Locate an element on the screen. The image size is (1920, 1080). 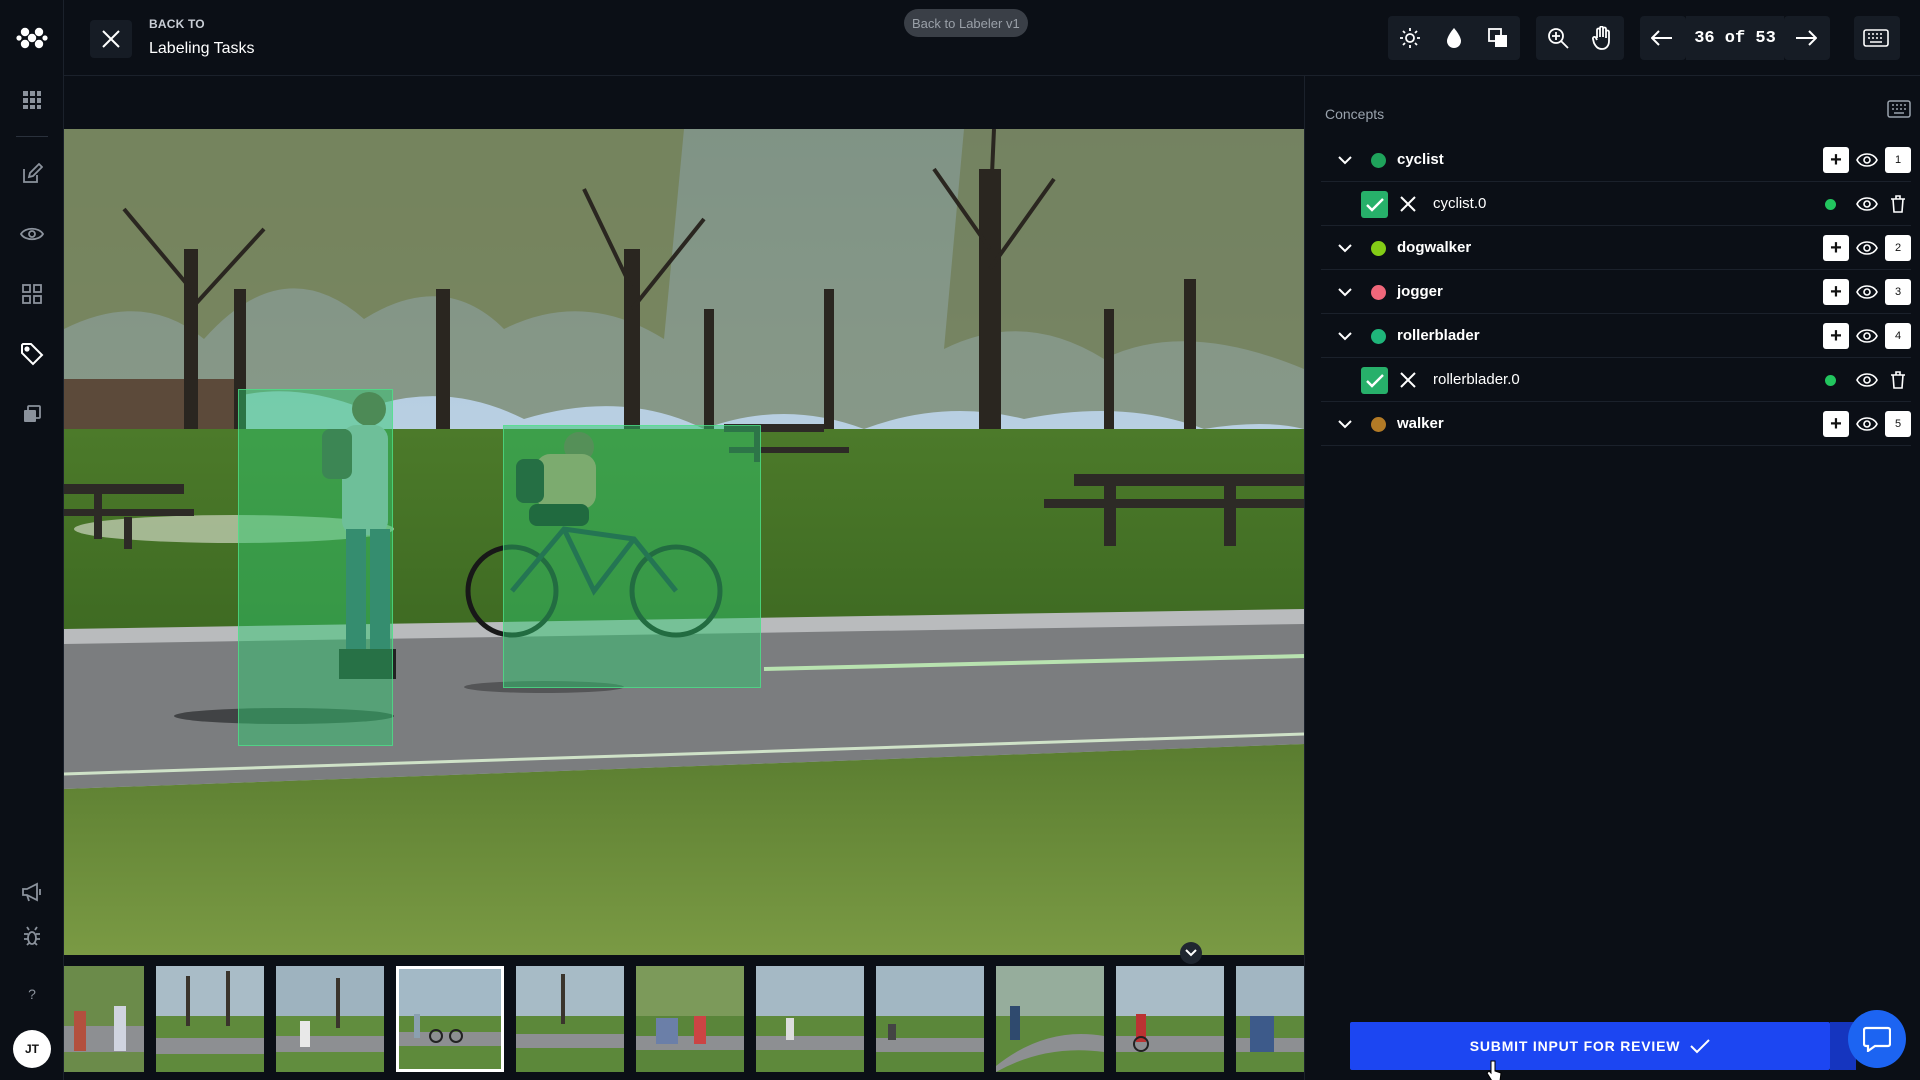
input-counter: 36 of 53 is located at coordinates (1735, 38).